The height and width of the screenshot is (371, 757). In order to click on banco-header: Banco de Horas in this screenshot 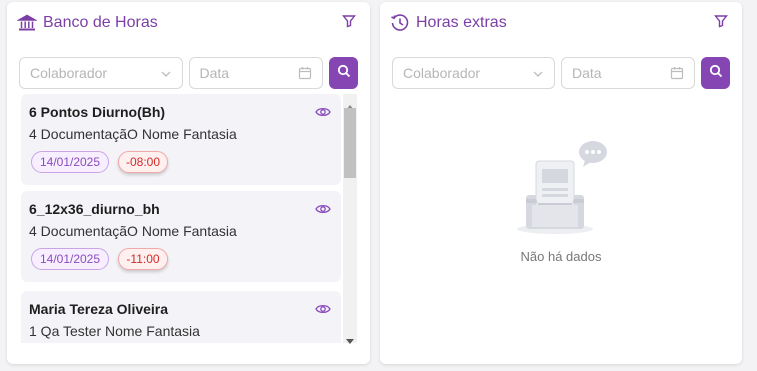, I will do `click(188, 23)`.